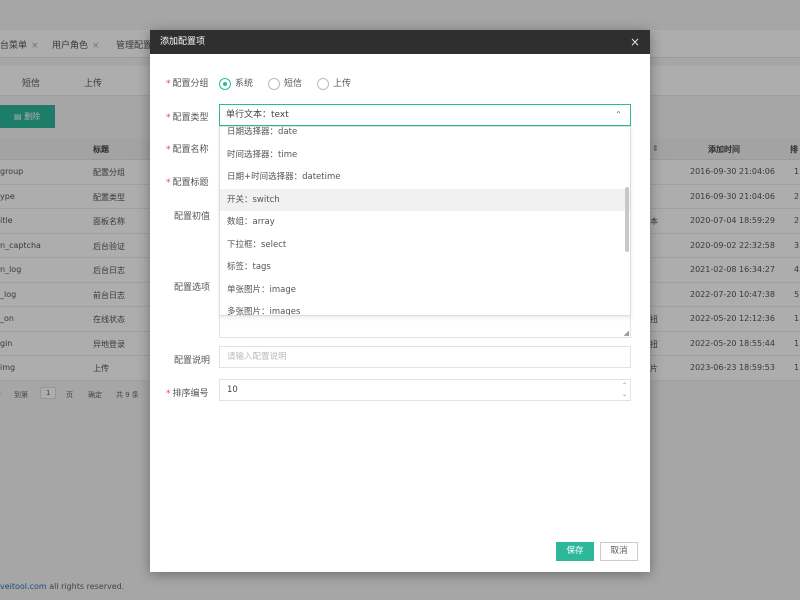 This screenshot has width=800, height=600. I want to click on radio-sms: 短信, so click(285, 83).